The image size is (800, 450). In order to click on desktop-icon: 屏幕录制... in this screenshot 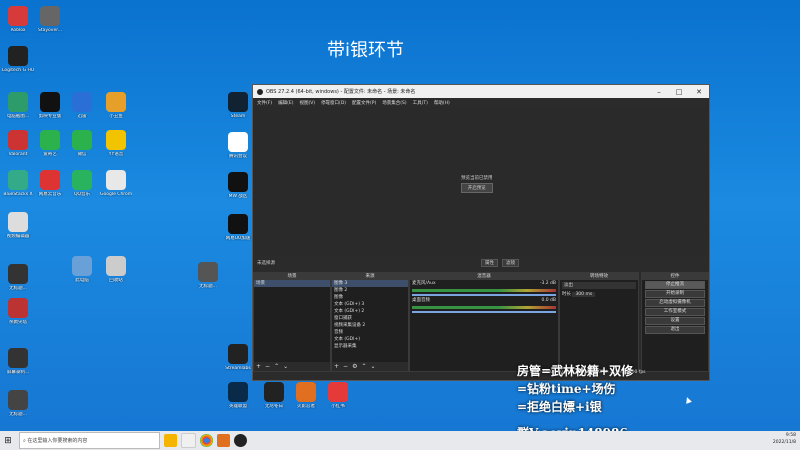, I will do `click(18, 361)`.